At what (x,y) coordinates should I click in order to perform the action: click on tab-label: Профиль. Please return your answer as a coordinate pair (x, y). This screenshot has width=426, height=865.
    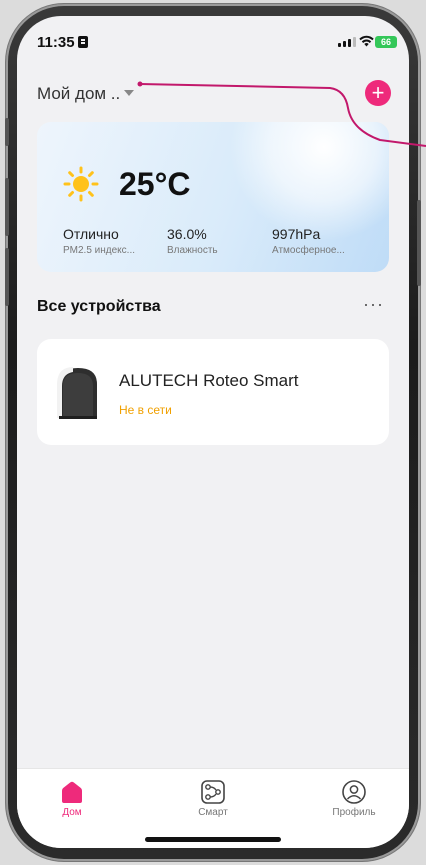
    Looking at the image, I should click on (354, 812).